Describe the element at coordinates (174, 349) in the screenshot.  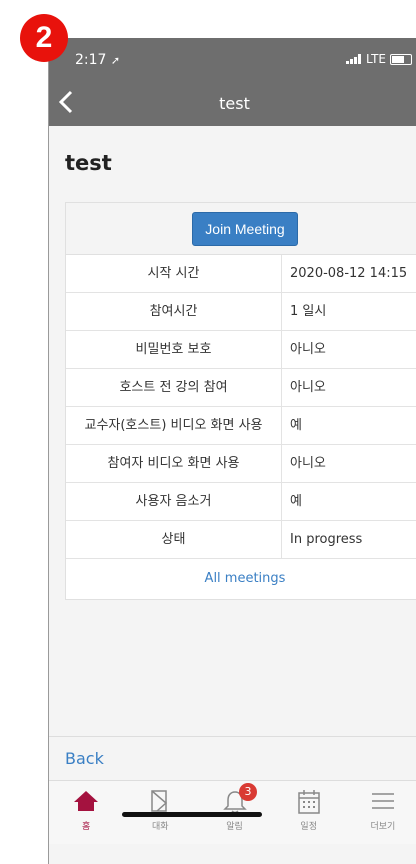
I see `row-label: 비밀번호 보호` at that location.